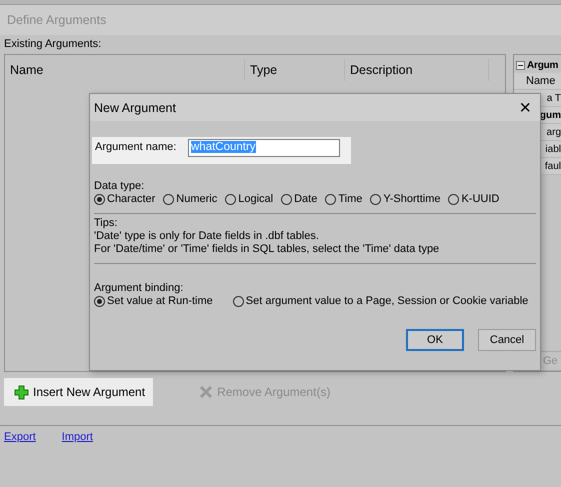 This screenshot has width=561, height=487. I want to click on window-title: Define Arguments, so click(56, 20).